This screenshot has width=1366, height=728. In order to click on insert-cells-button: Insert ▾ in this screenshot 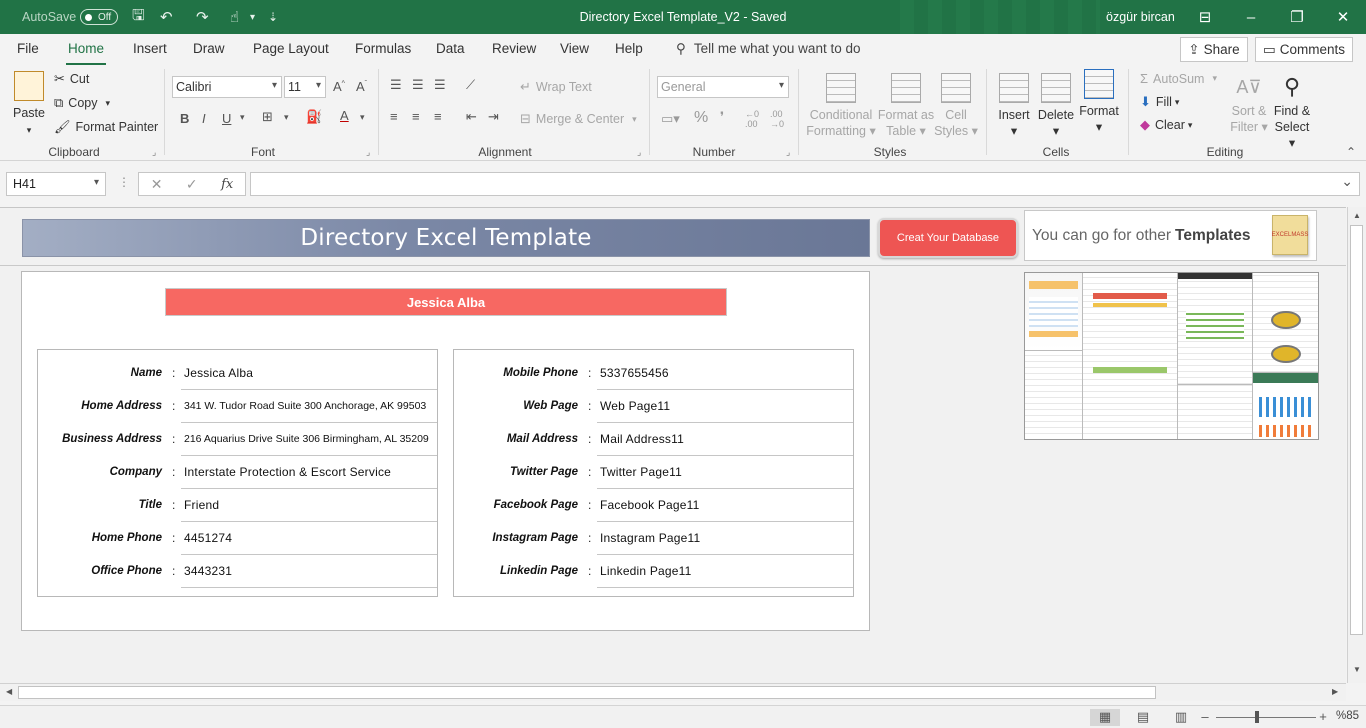, I will do `click(1014, 106)`.